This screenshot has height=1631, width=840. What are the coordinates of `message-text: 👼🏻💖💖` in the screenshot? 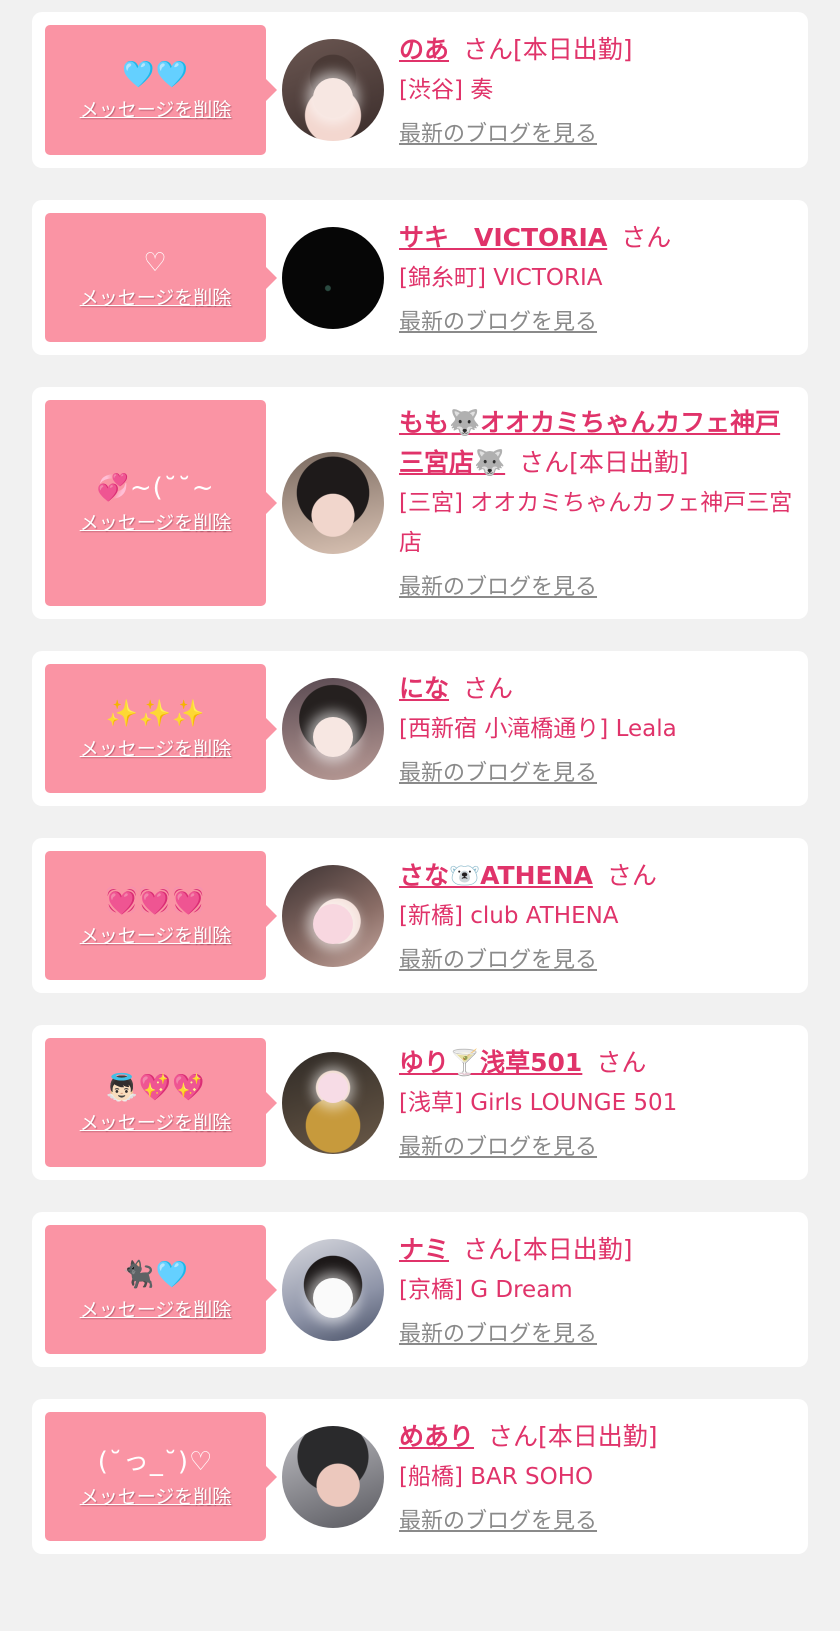 It's located at (155, 1087).